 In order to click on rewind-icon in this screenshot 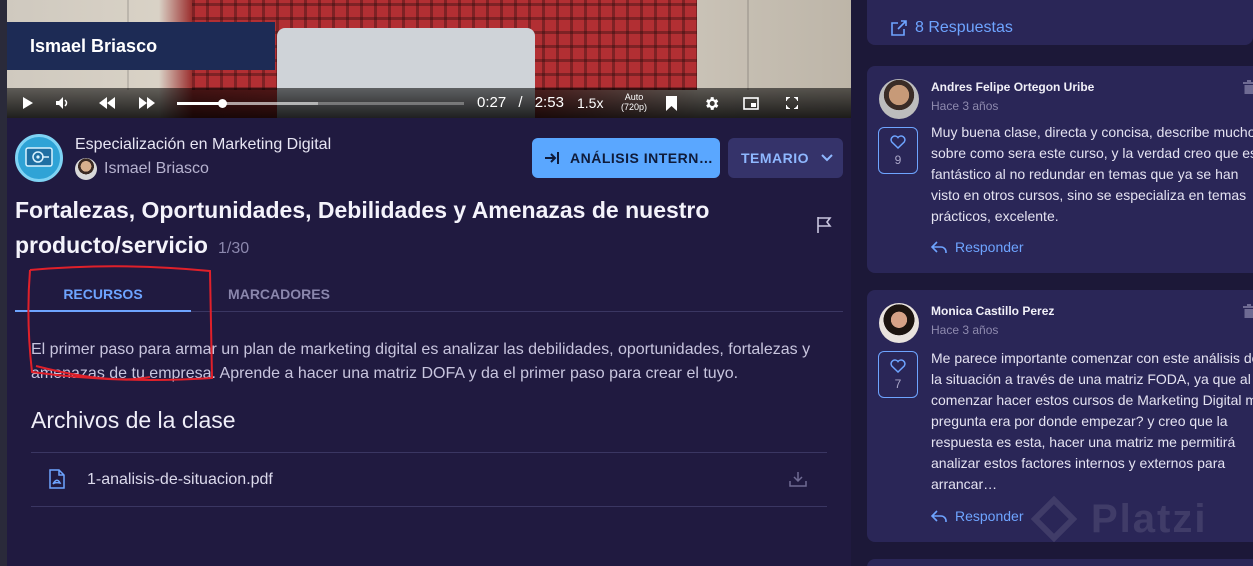, I will do `click(107, 103)`.